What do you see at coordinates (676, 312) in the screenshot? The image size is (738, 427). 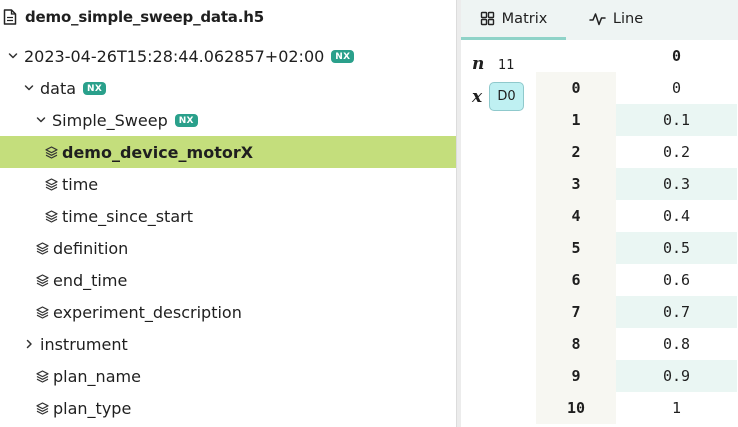 I see `matrix-cell: 0.7` at bounding box center [676, 312].